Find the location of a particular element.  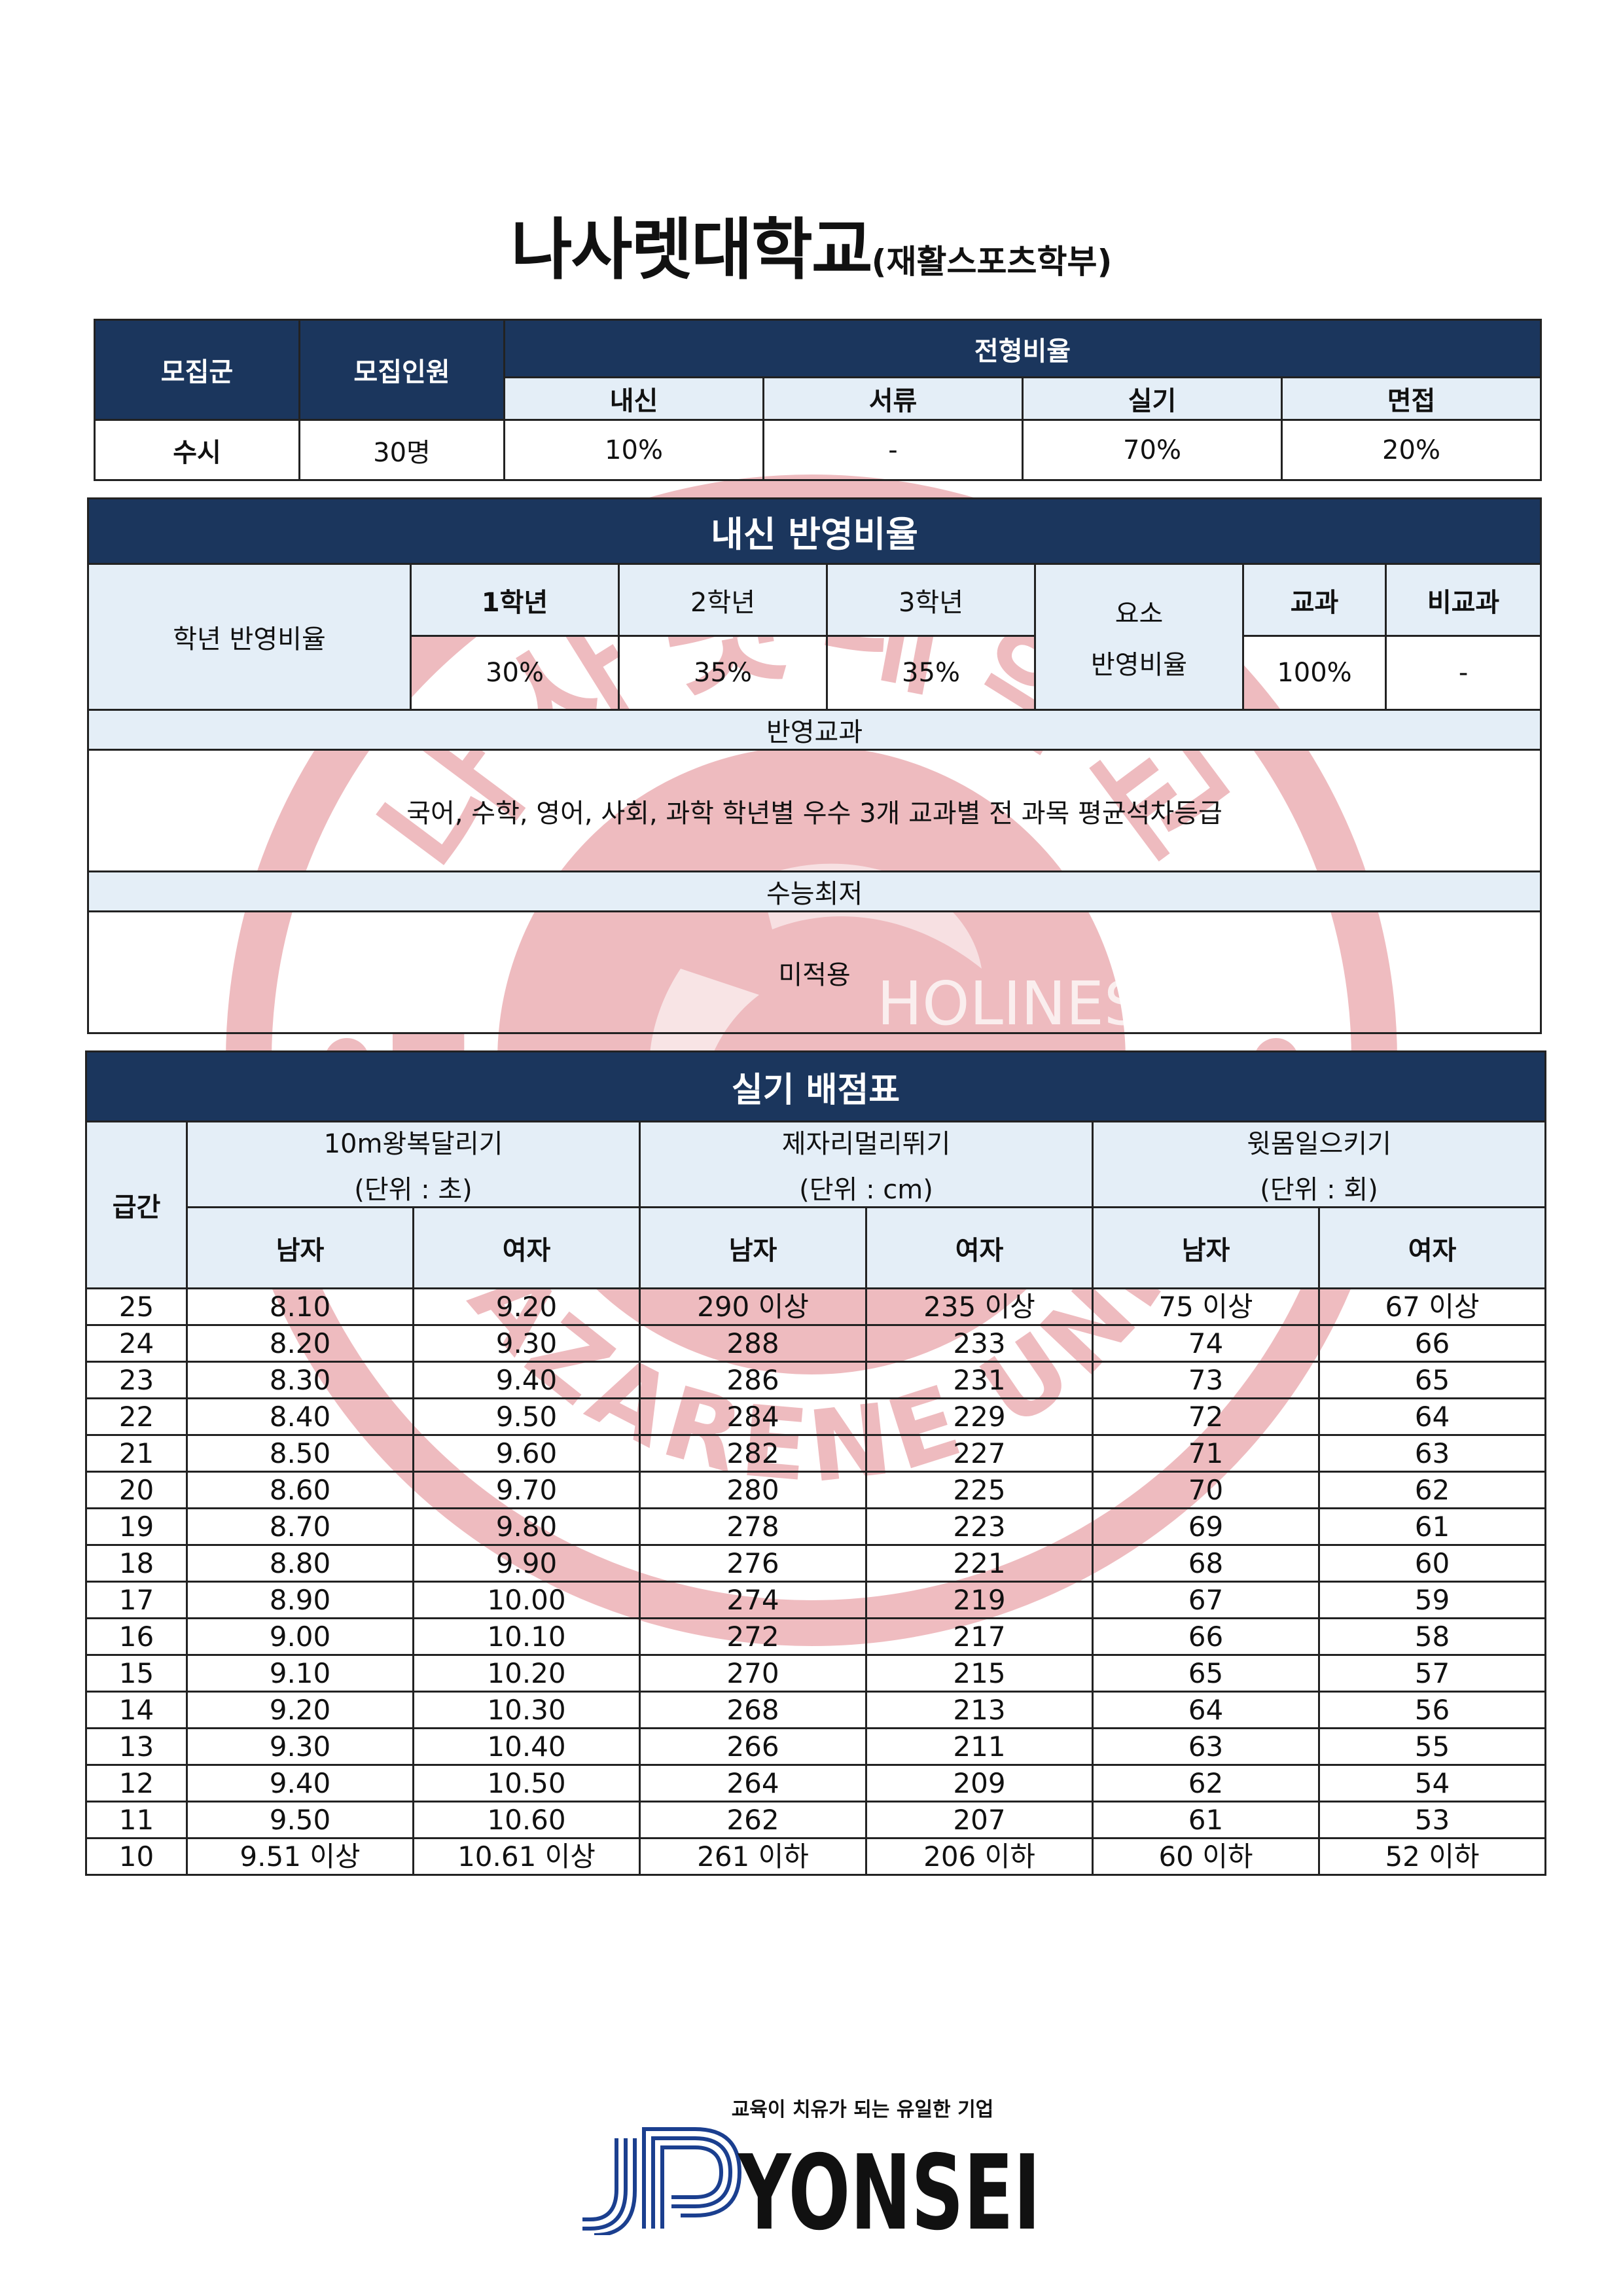

grade-2: 2학년 is located at coordinates (723, 600).